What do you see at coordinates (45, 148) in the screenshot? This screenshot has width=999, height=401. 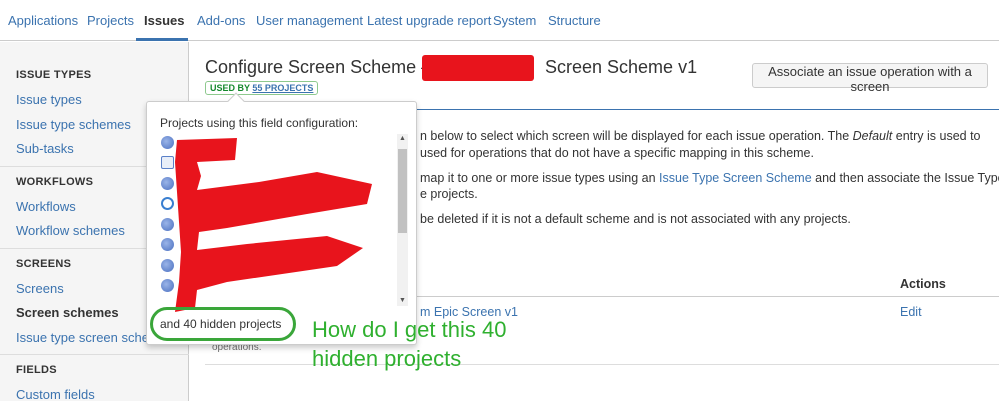 I see `sidebar-item-sub-tasks: Sub-tasks` at bounding box center [45, 148].